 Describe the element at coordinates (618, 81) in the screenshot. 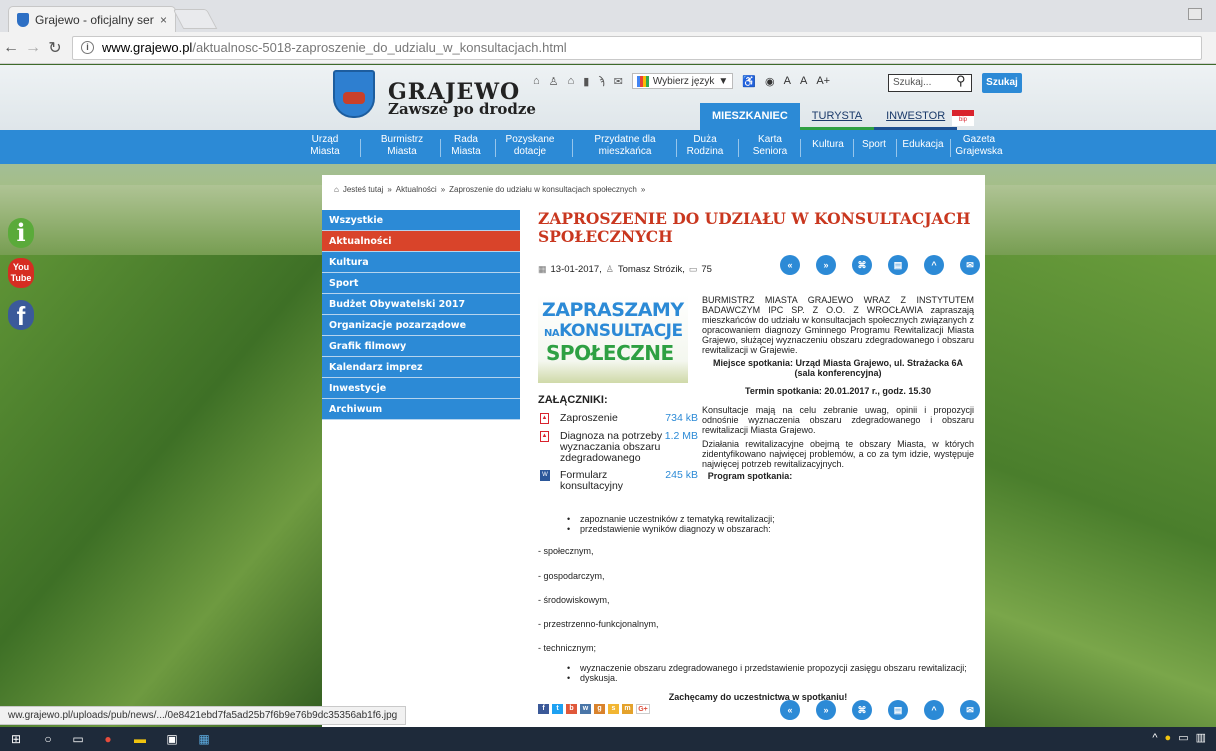

I see `mail-icon: ✉` at that location.